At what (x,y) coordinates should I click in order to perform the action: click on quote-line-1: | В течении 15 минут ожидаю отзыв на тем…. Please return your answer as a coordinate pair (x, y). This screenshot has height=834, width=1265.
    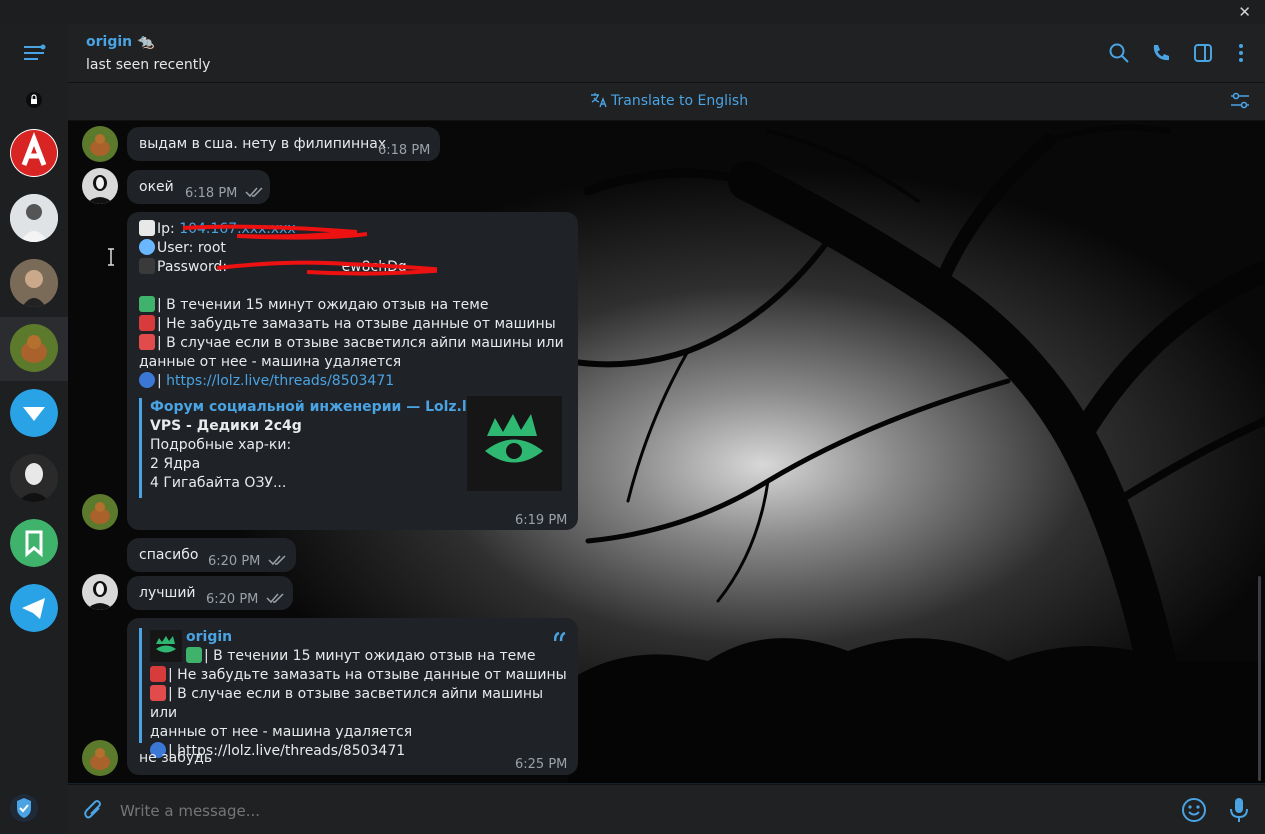
    Looking at the image, I should click on (370, 656).